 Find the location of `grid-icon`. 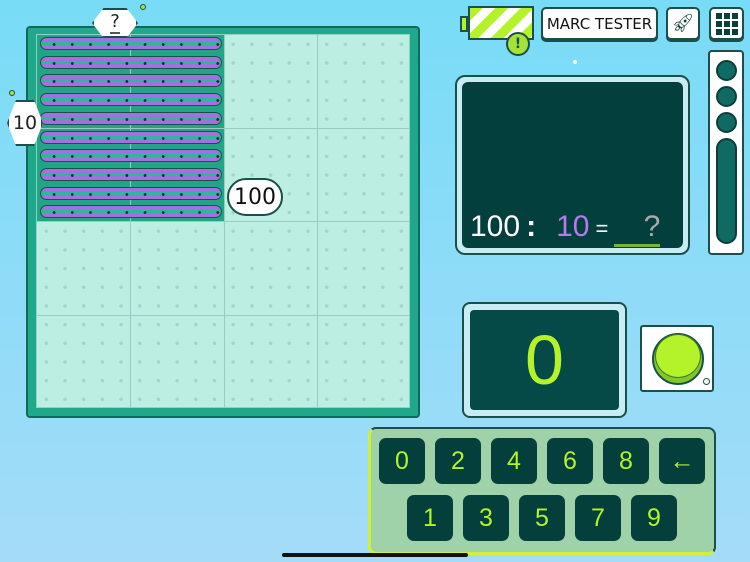

grid-icon is located at coordinates (726, 23).